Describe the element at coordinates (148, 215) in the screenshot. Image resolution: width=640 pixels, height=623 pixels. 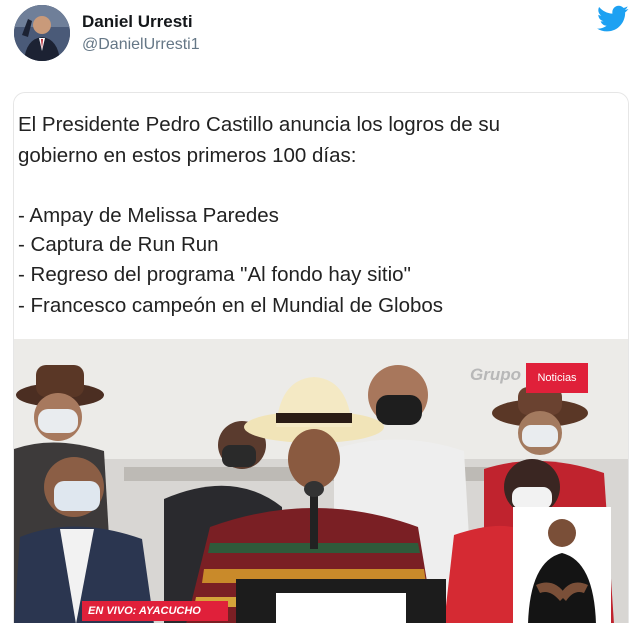
I see `caption-line: - Ampay de Melissa Paredes` at that location.